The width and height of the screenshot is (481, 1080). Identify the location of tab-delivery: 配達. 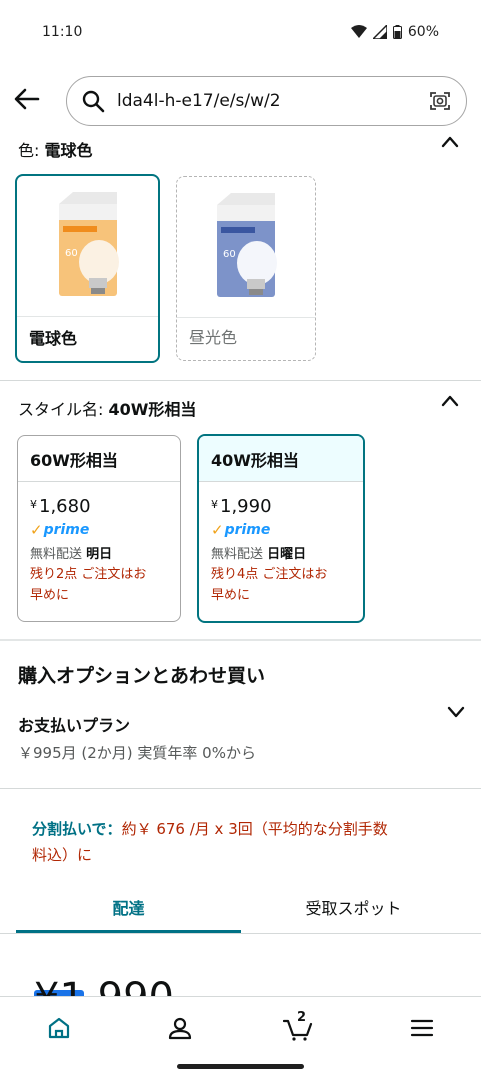
(128, 907).